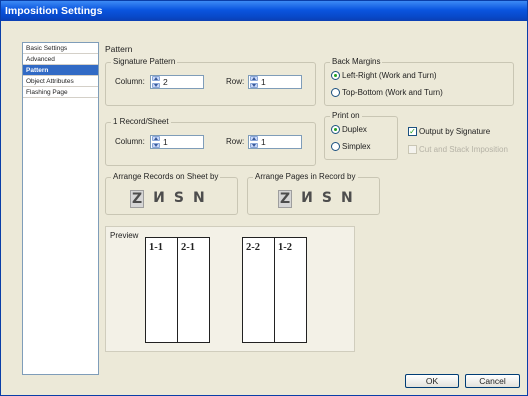 The image size is (528, 396). What do you see at coordinates (130, 141) in the screenshot?
I see `record-column-label: Column:` at bounding box center [130, 141].